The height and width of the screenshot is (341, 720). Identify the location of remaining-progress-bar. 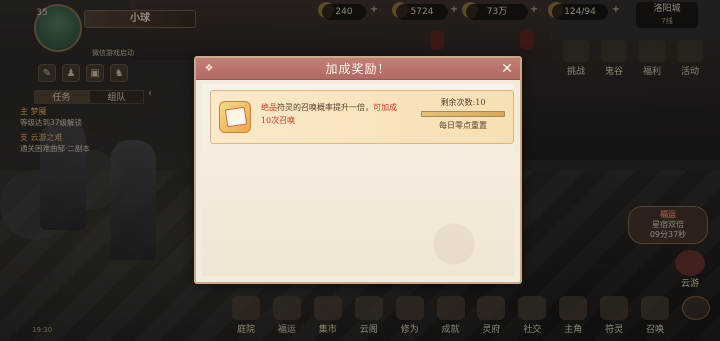
(463, 114).